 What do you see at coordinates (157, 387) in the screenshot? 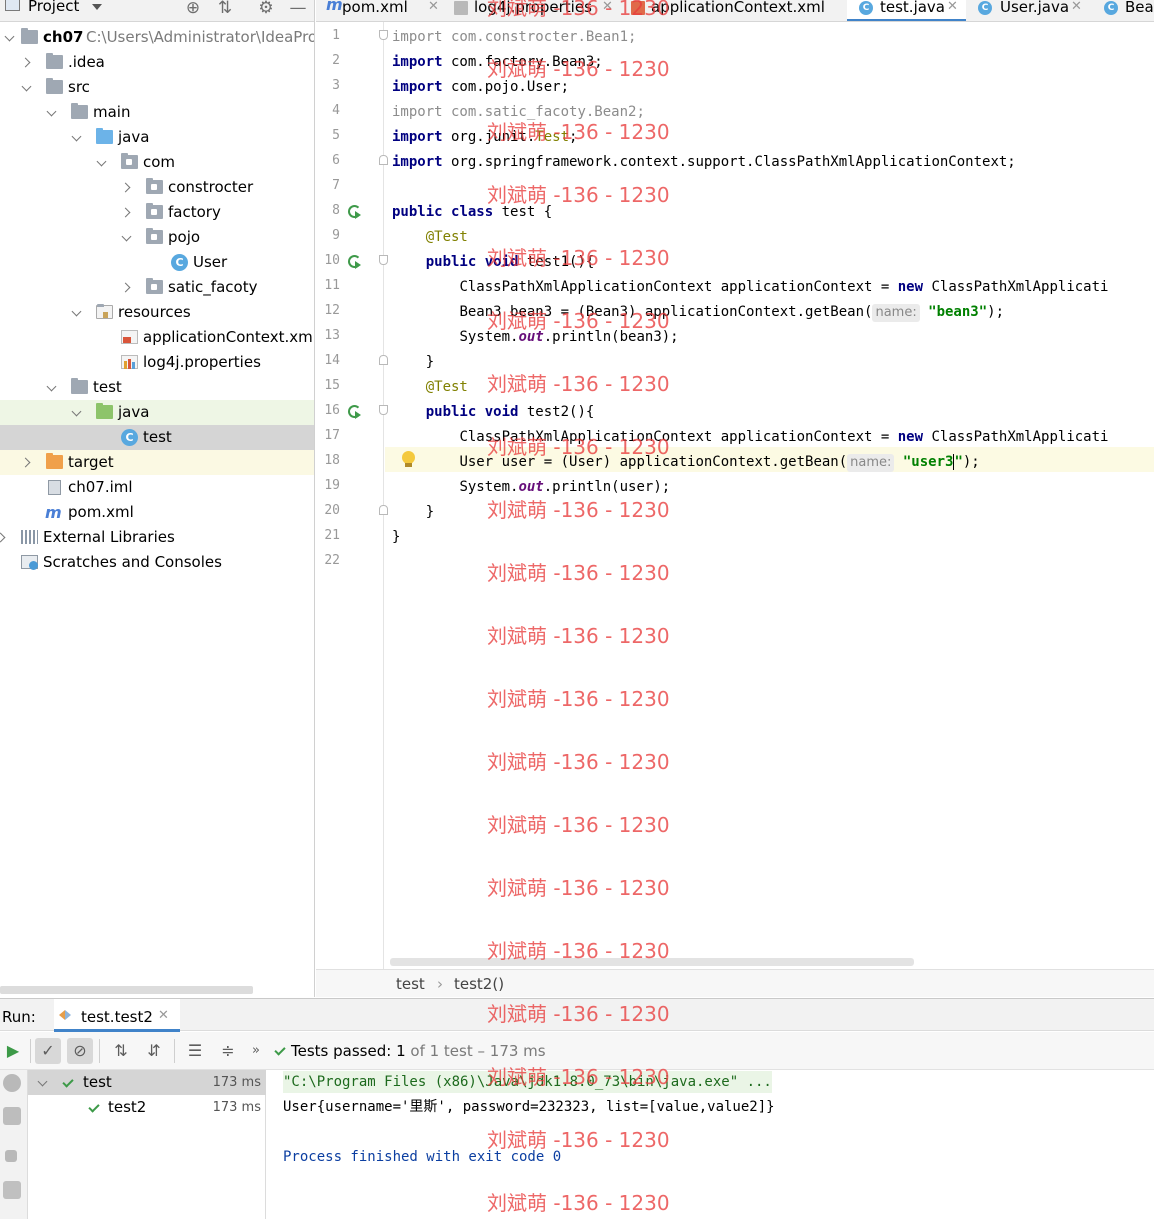
I see `tree-item-test-folder: test` at bounding box center [157, 387].